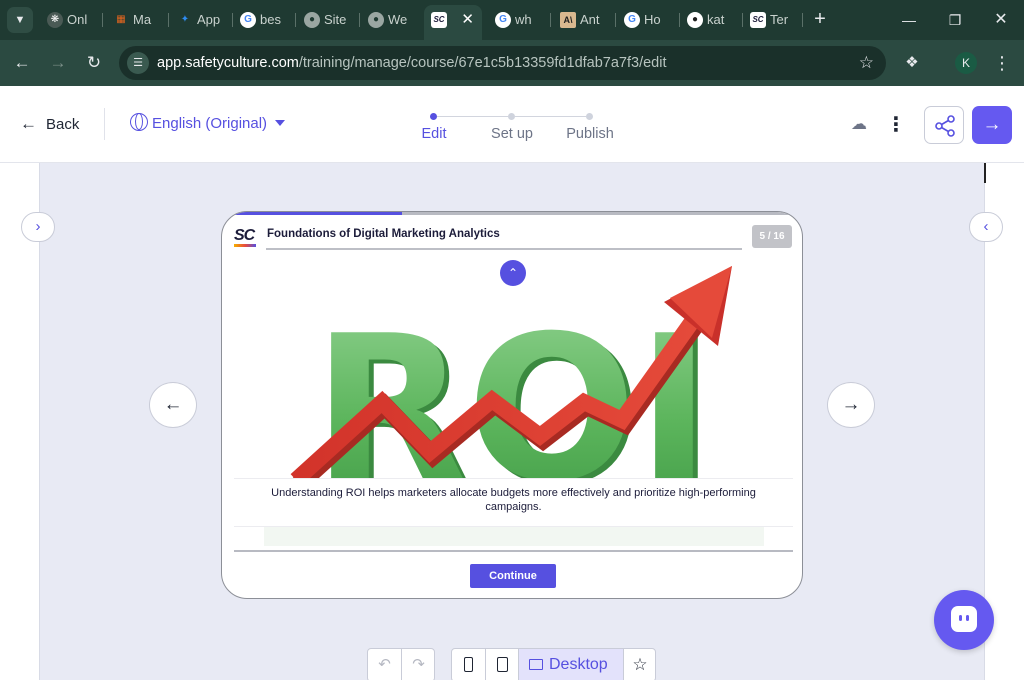 The height and width of the screenshot is (680, 1024). I want to click on close-window-button: ✕, so click(1001, 20).